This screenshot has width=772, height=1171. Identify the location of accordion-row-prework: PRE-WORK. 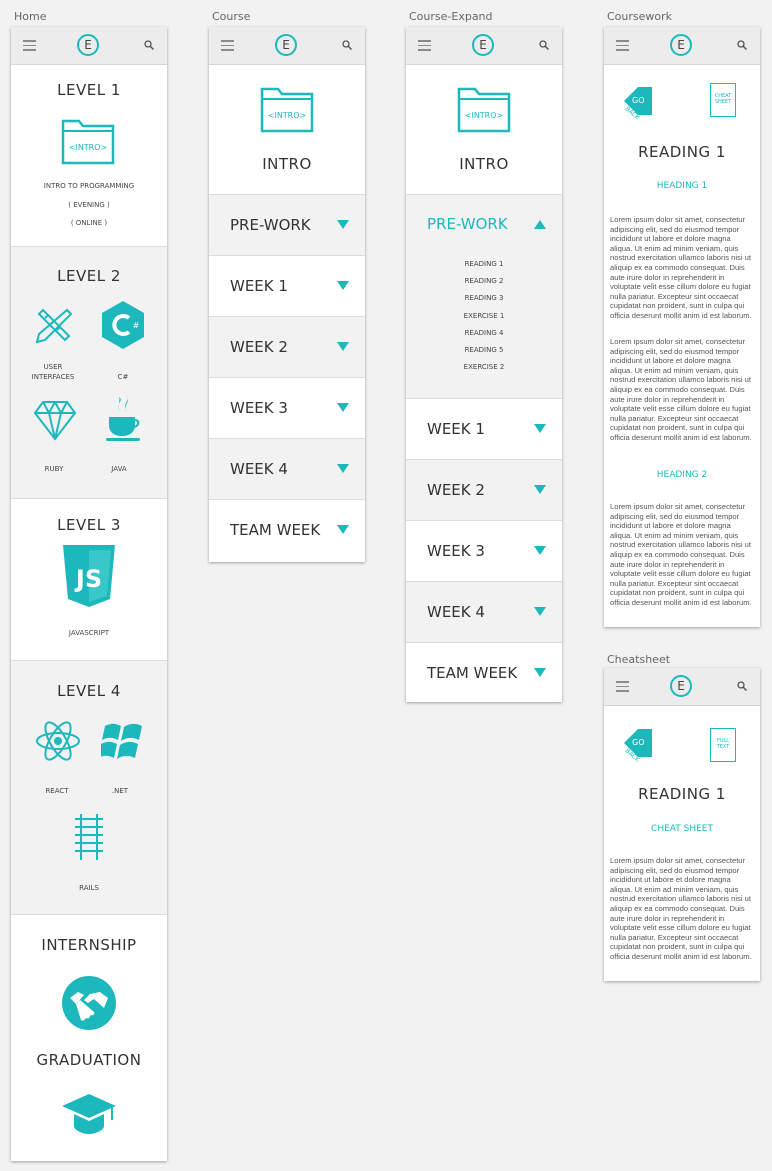
(287, 225).